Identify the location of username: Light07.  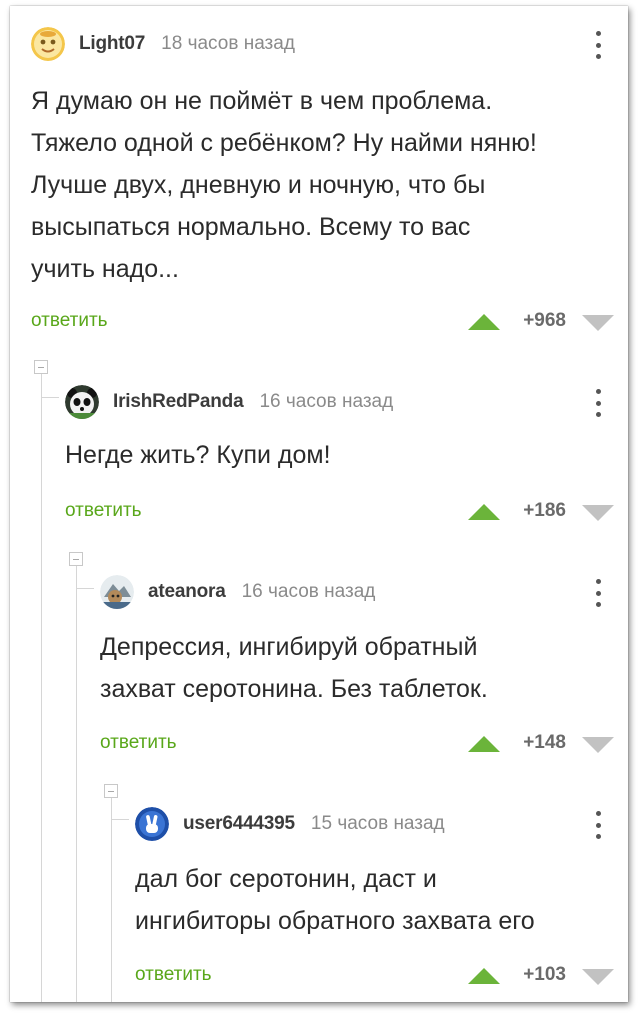
(112, 44).